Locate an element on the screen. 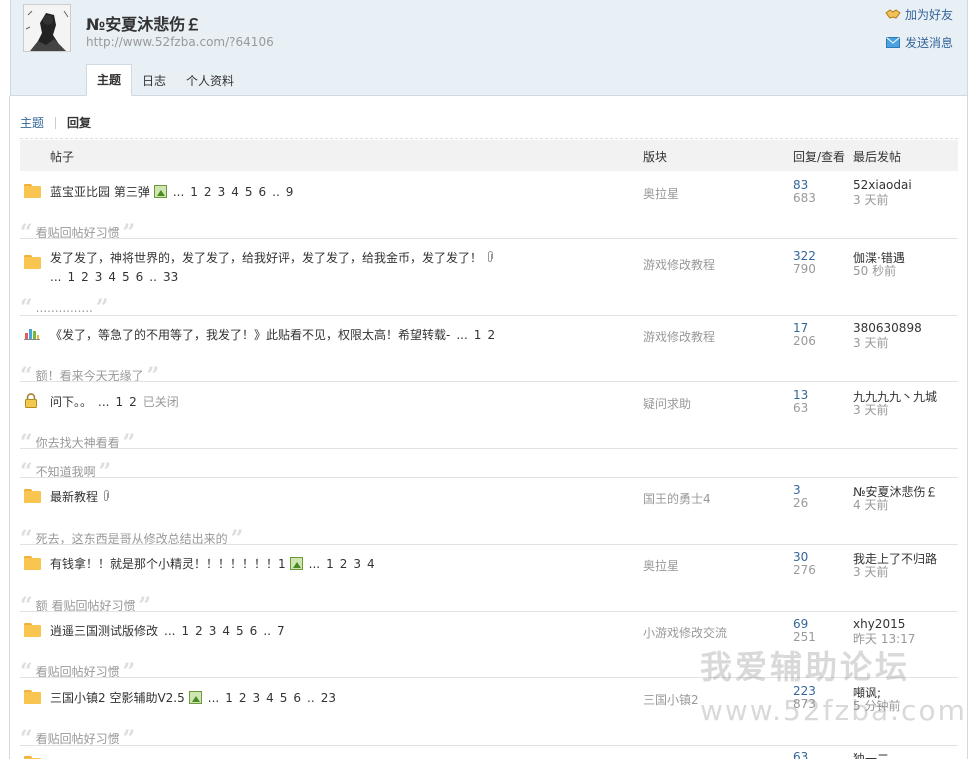 The image size is (978, 759). thread-title: 逍遥三国测试版修改... 1 2 3 4 5 6.. 7 is located at coordinates (167, 630).